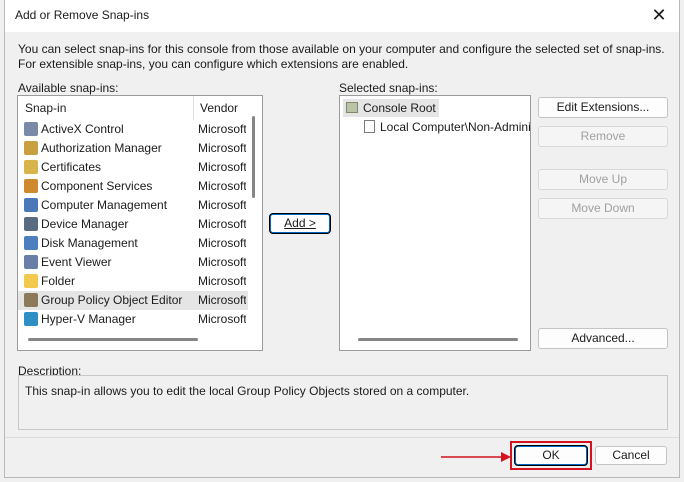 The width and height of the screenshot is (684, 482). What do you see at coordinates (352, 107) in the screenshot?
I see `console-root-folder-icon` at bounding box center [352, 107].